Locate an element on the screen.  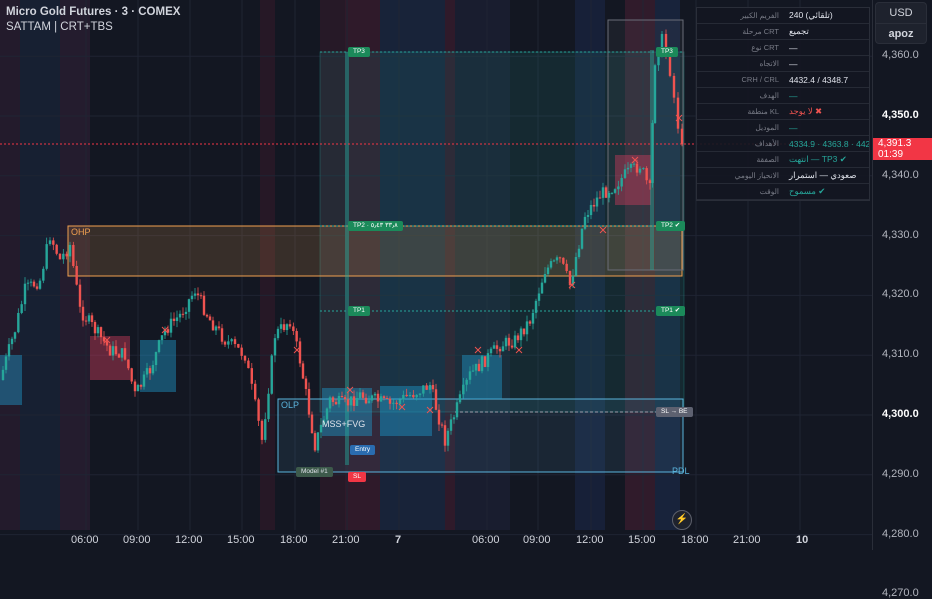
price-tick-label: 4,320.0 is located at coordinates (900, 294).